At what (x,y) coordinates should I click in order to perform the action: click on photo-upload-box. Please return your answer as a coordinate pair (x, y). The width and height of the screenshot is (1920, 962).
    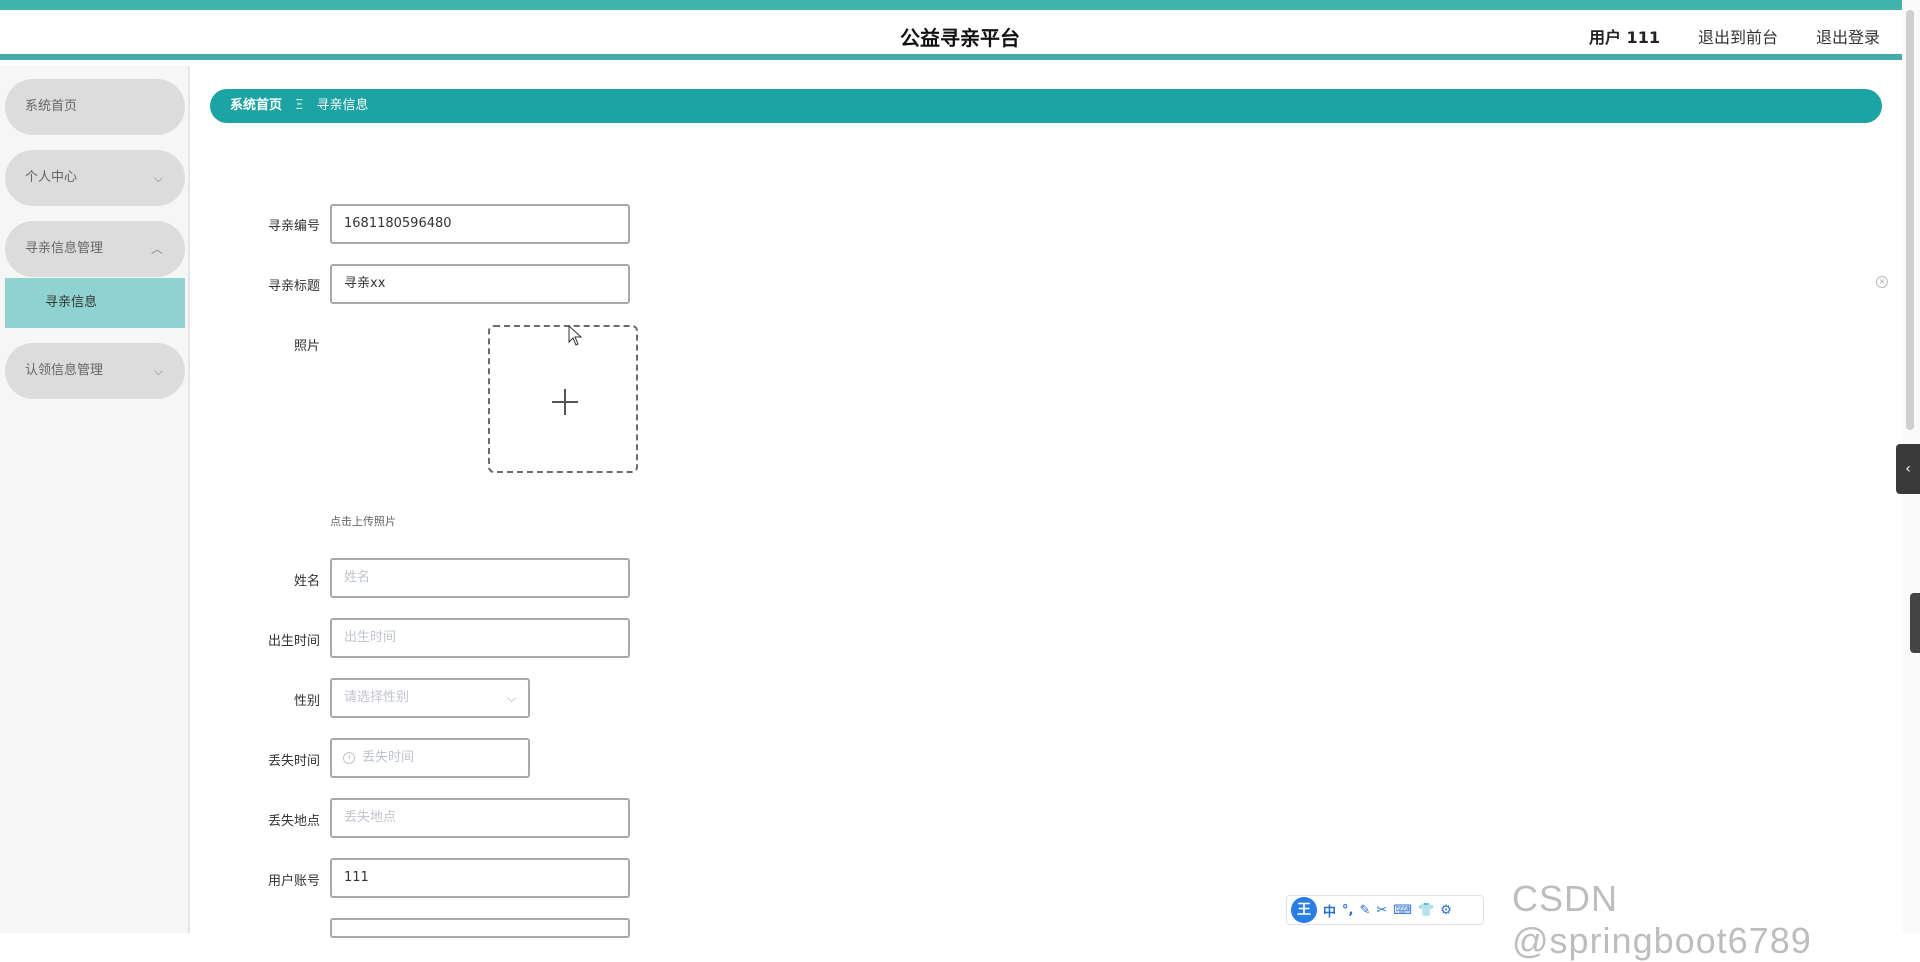
    Looking at the image, I should click on (563, 399).